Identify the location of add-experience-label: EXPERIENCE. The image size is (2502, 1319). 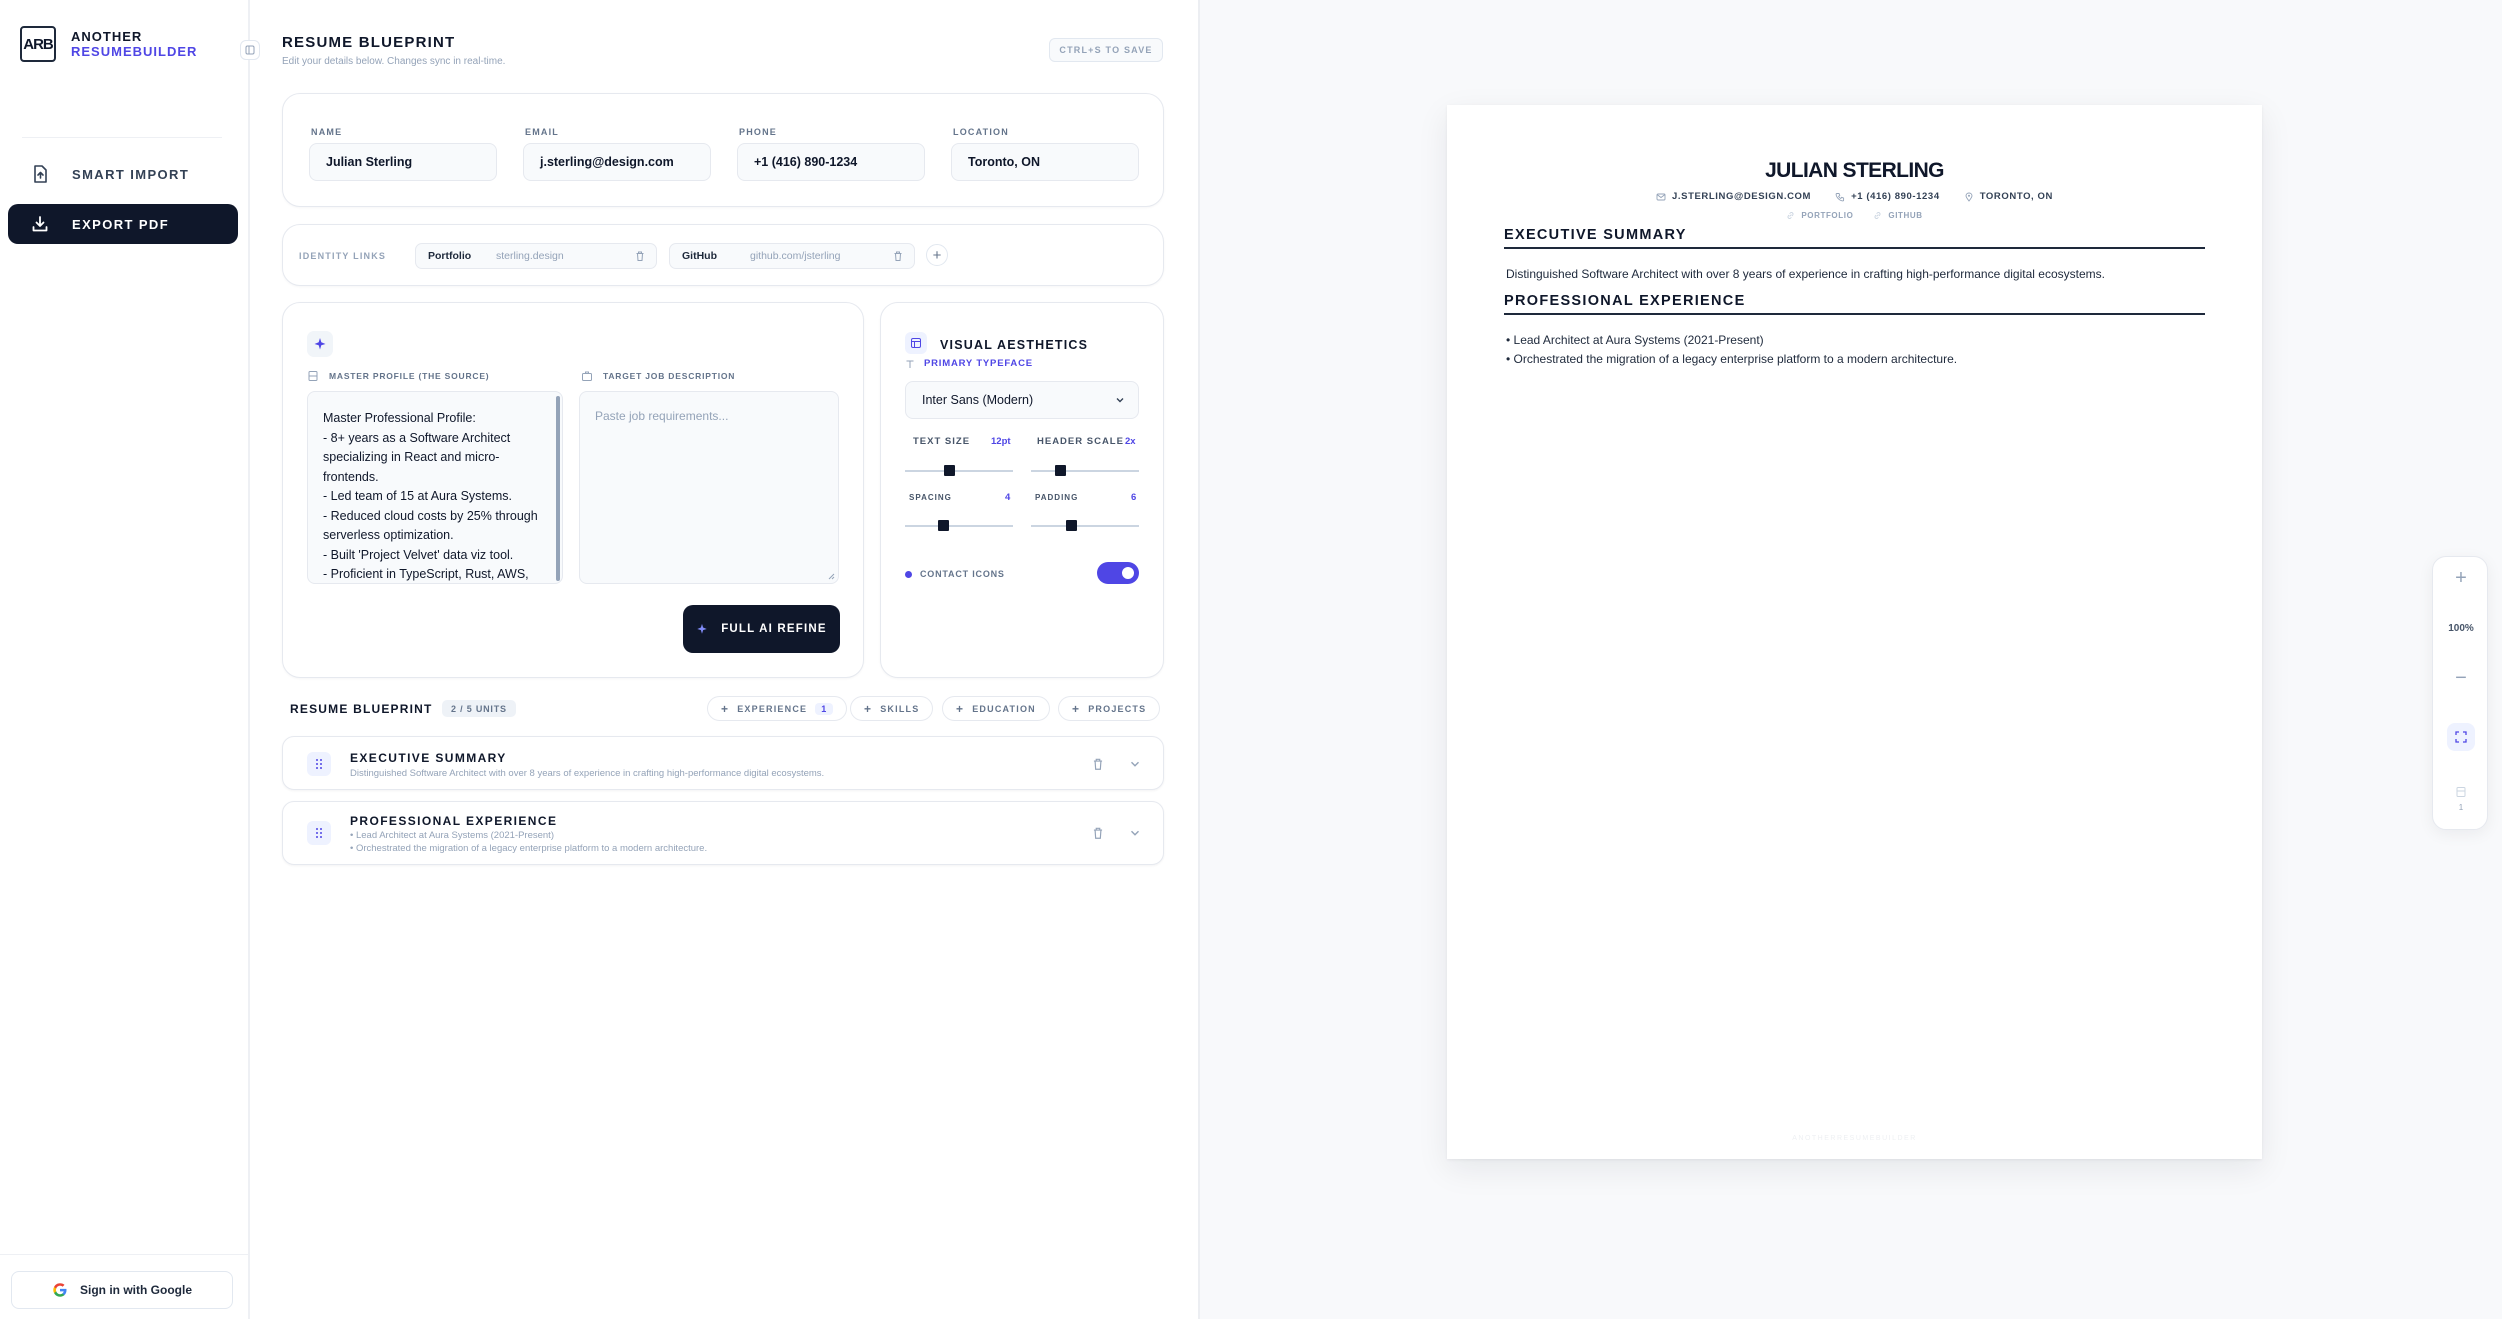
(772, 708).